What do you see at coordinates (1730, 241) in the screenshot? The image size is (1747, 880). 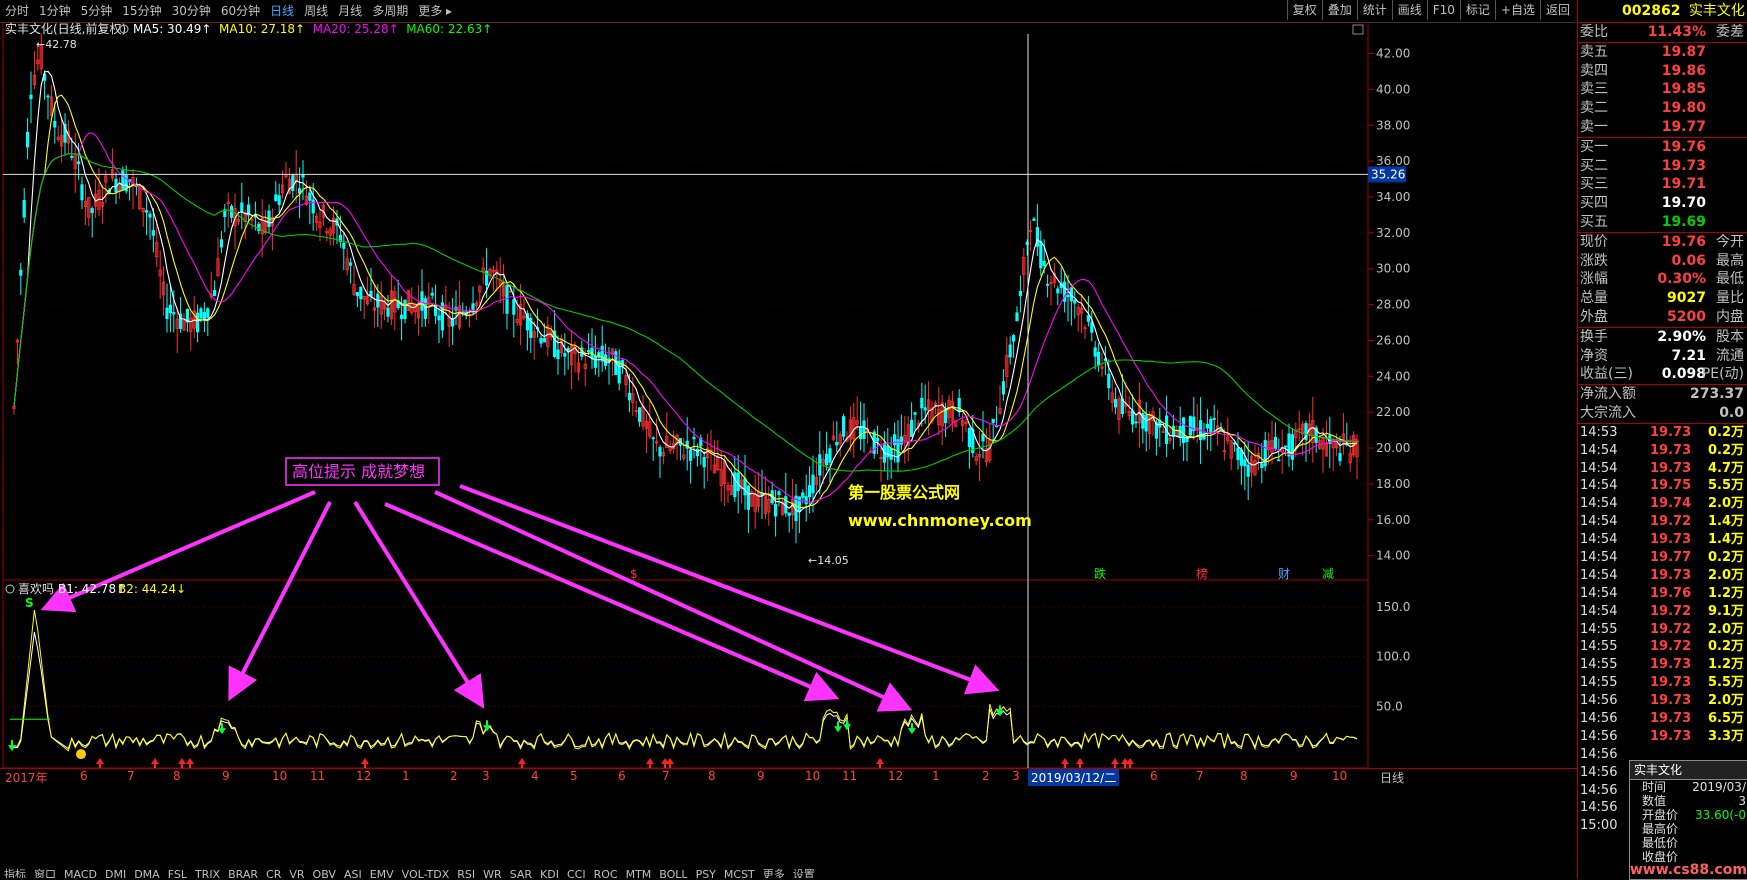 I see `stat-right-label: 今开` at bounding box center [1730, 241].